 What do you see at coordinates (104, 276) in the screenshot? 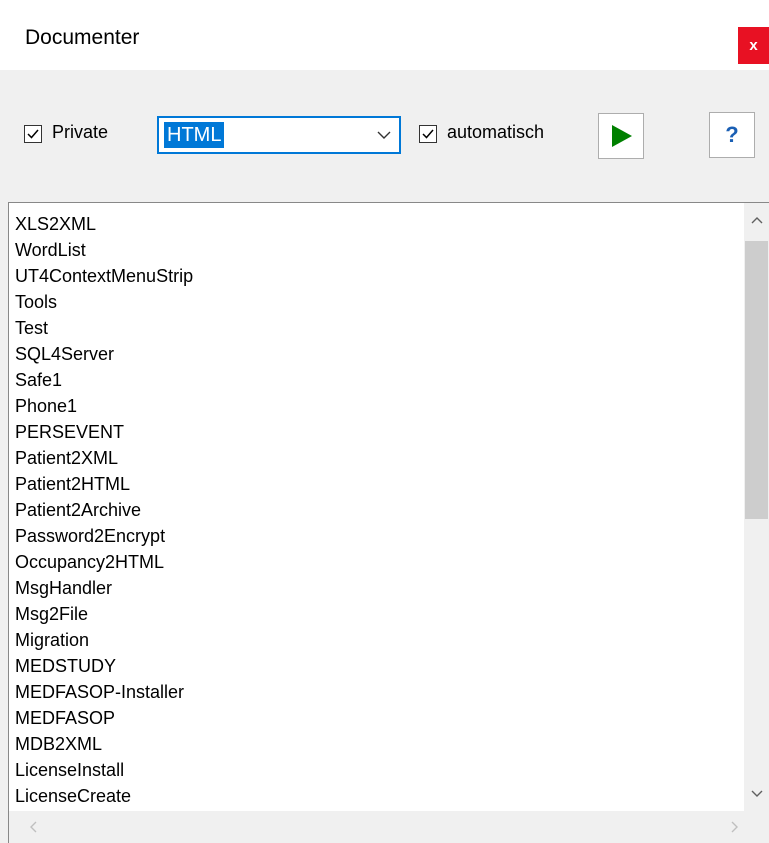
I see `list-item: UT4ContextMenuStrip` at bounding box center [104, 276].